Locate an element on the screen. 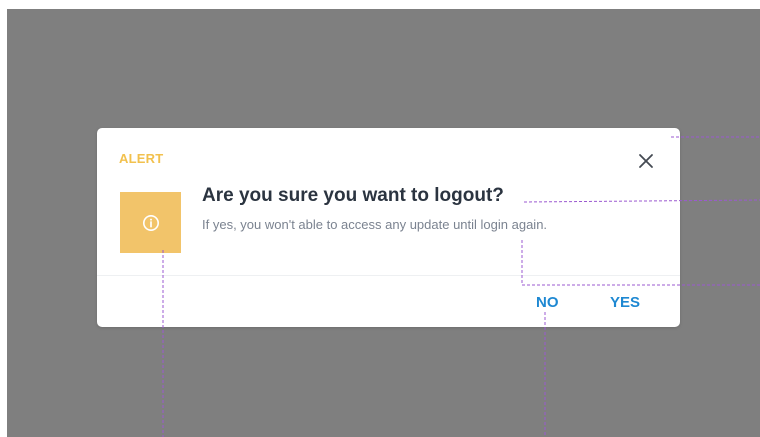 The width and height of the screenshot is (760, 437). close-icon is located at coordinates (646, 161).